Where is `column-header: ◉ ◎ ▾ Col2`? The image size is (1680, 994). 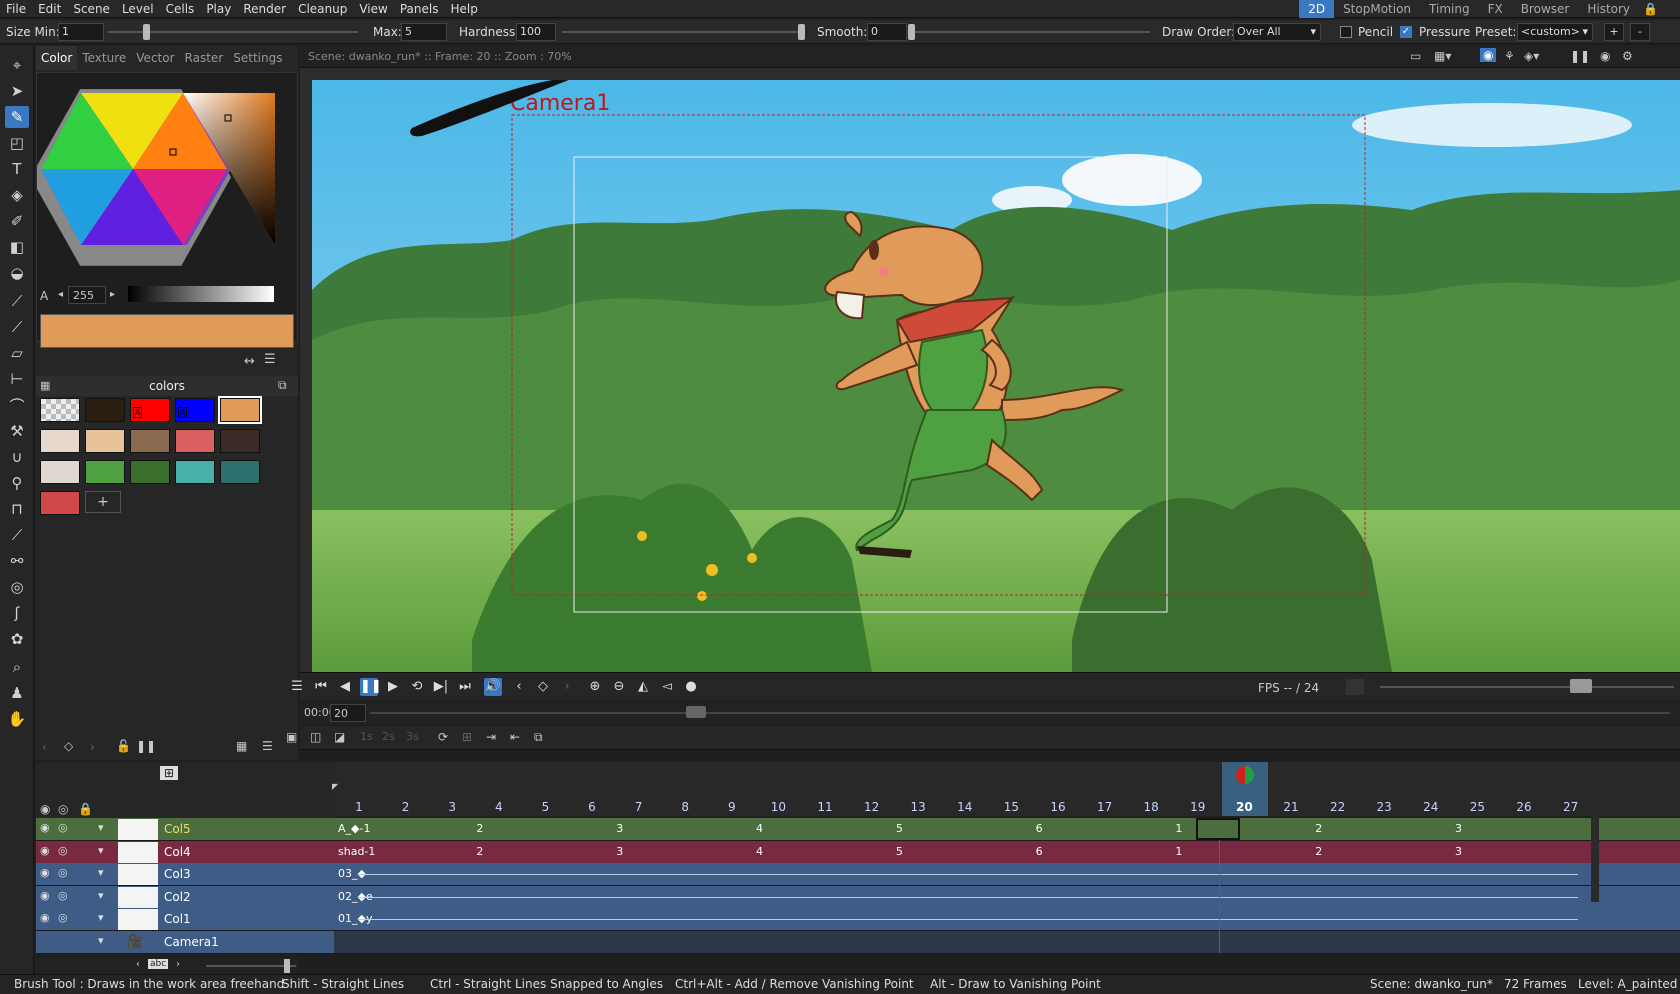
column-header: ◉ ◎ ▾ Col2 is located at coordinates (185, 897).